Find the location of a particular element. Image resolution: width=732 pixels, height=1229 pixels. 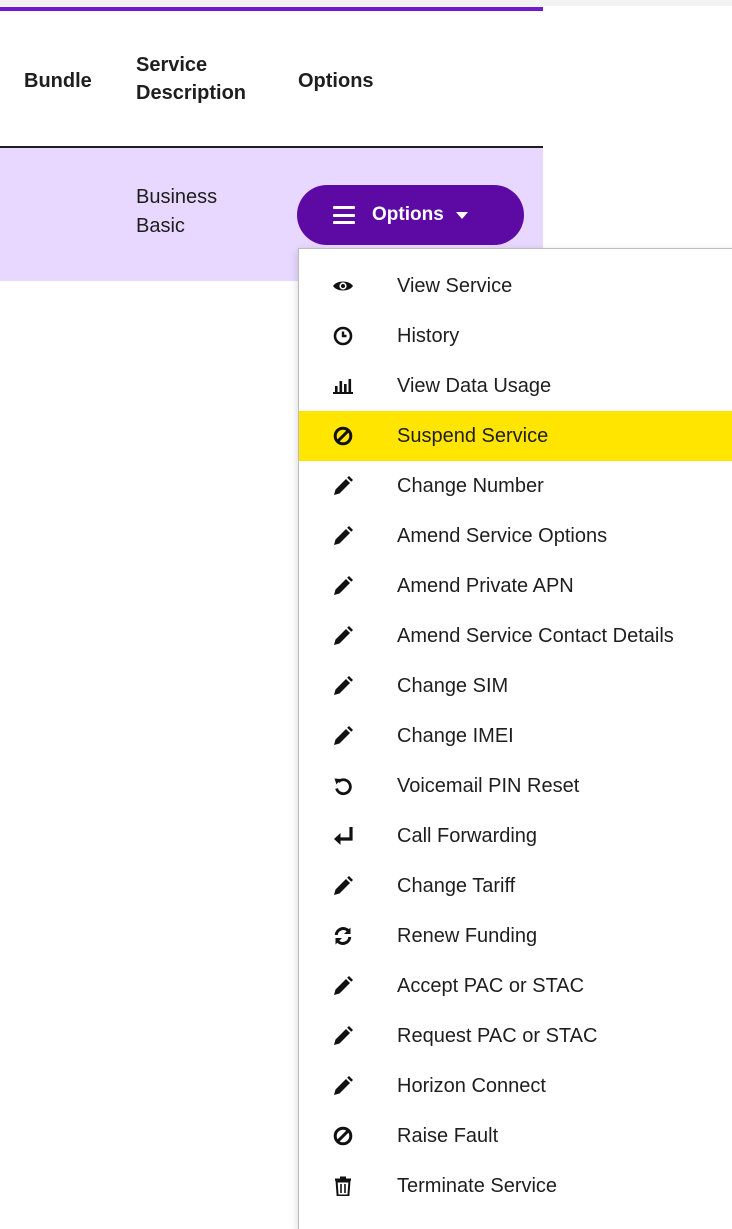

menu-item-label: Call Forwarding is located at coordinates (467, 835).